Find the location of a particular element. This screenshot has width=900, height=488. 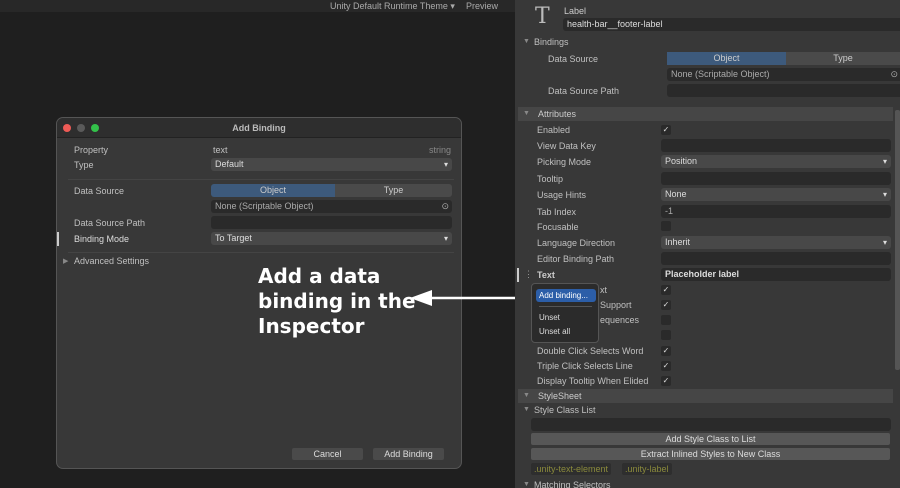

element-name-field: health-bar__footer-label is located at coordinates (731, 24).